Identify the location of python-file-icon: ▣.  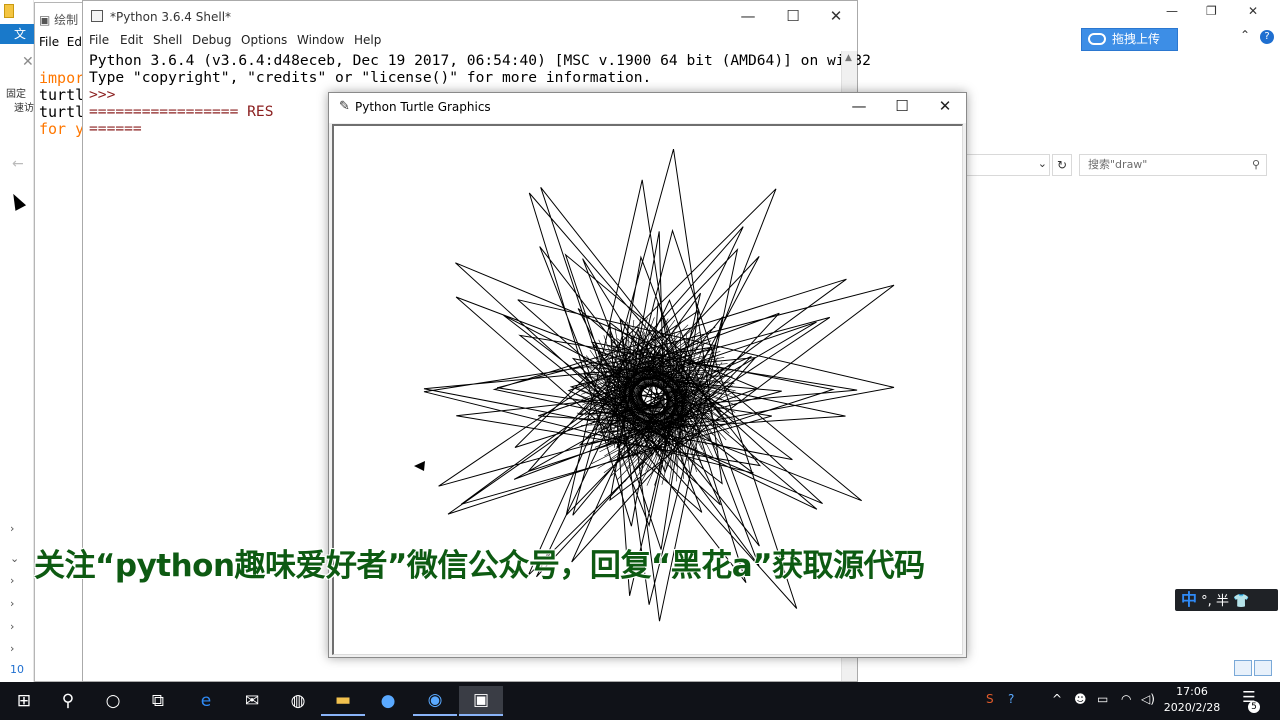
(45, 20).